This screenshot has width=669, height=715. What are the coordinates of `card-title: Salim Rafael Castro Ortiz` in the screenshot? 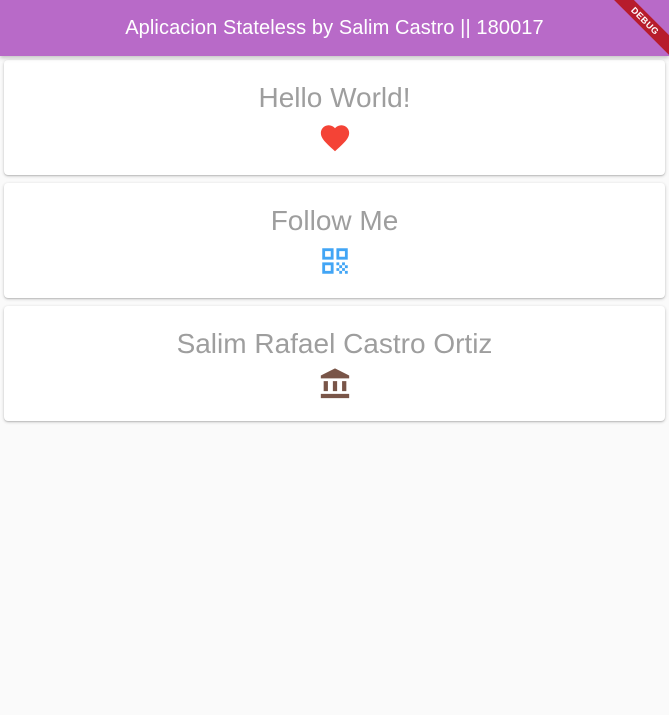 It's located at (334, 343).